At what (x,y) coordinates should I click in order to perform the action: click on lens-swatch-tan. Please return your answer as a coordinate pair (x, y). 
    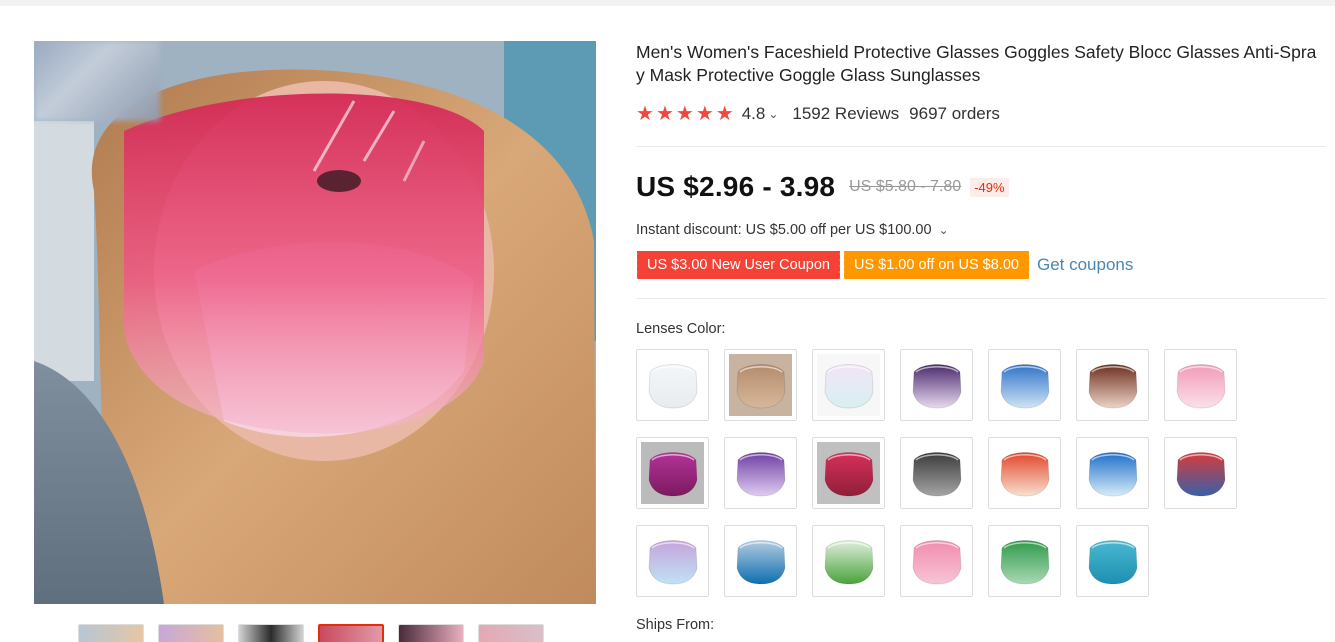
    Looking at the image, I should click on (760, 385).